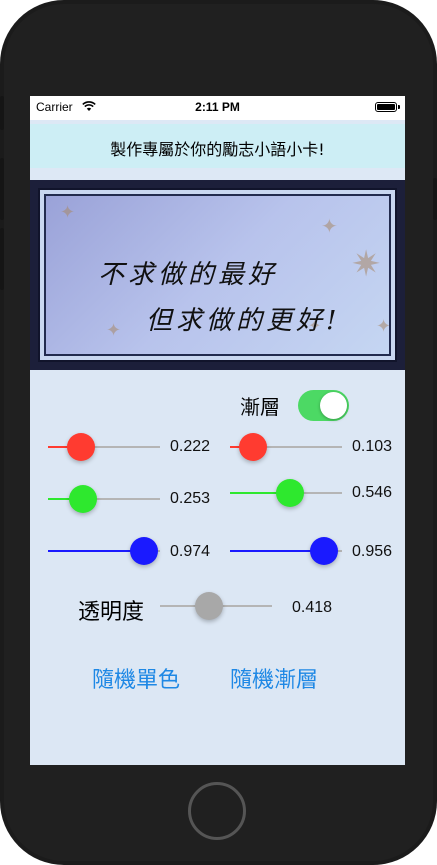 This screenshot has width=437, height=865. I want to click on right-red-slider, so click(286, 447).